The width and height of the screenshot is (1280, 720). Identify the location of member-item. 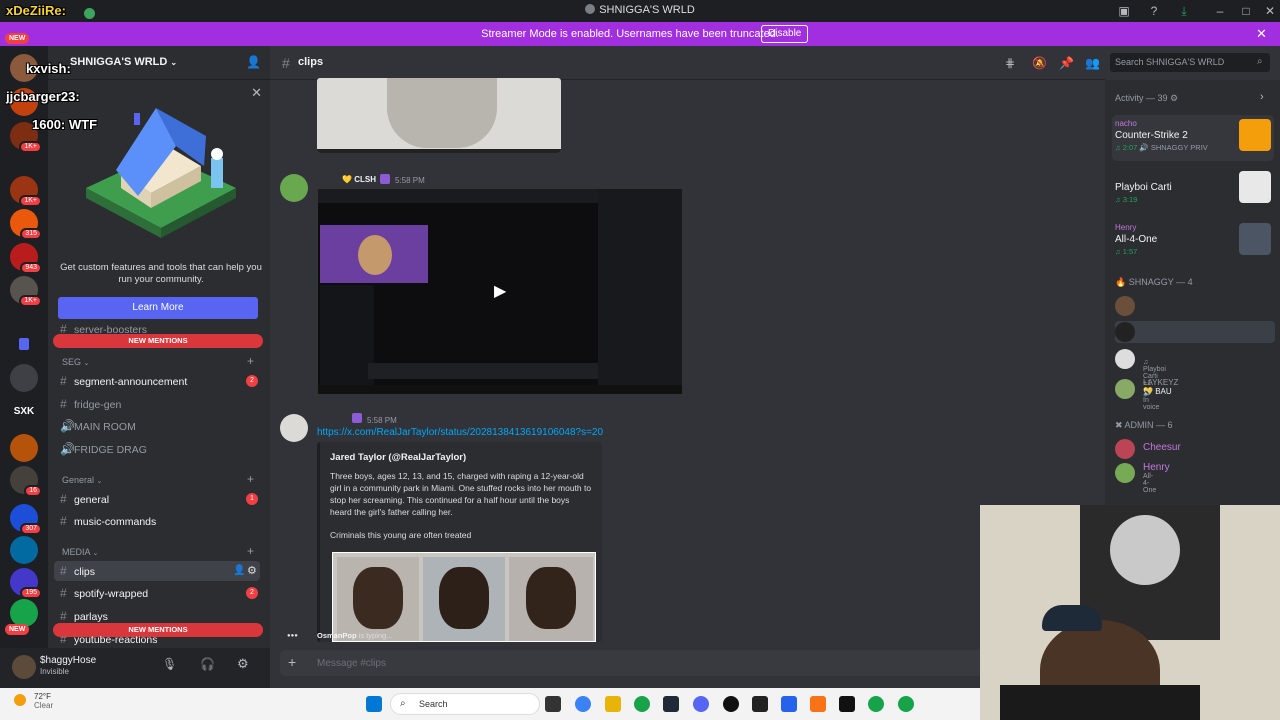
(1195, 332).